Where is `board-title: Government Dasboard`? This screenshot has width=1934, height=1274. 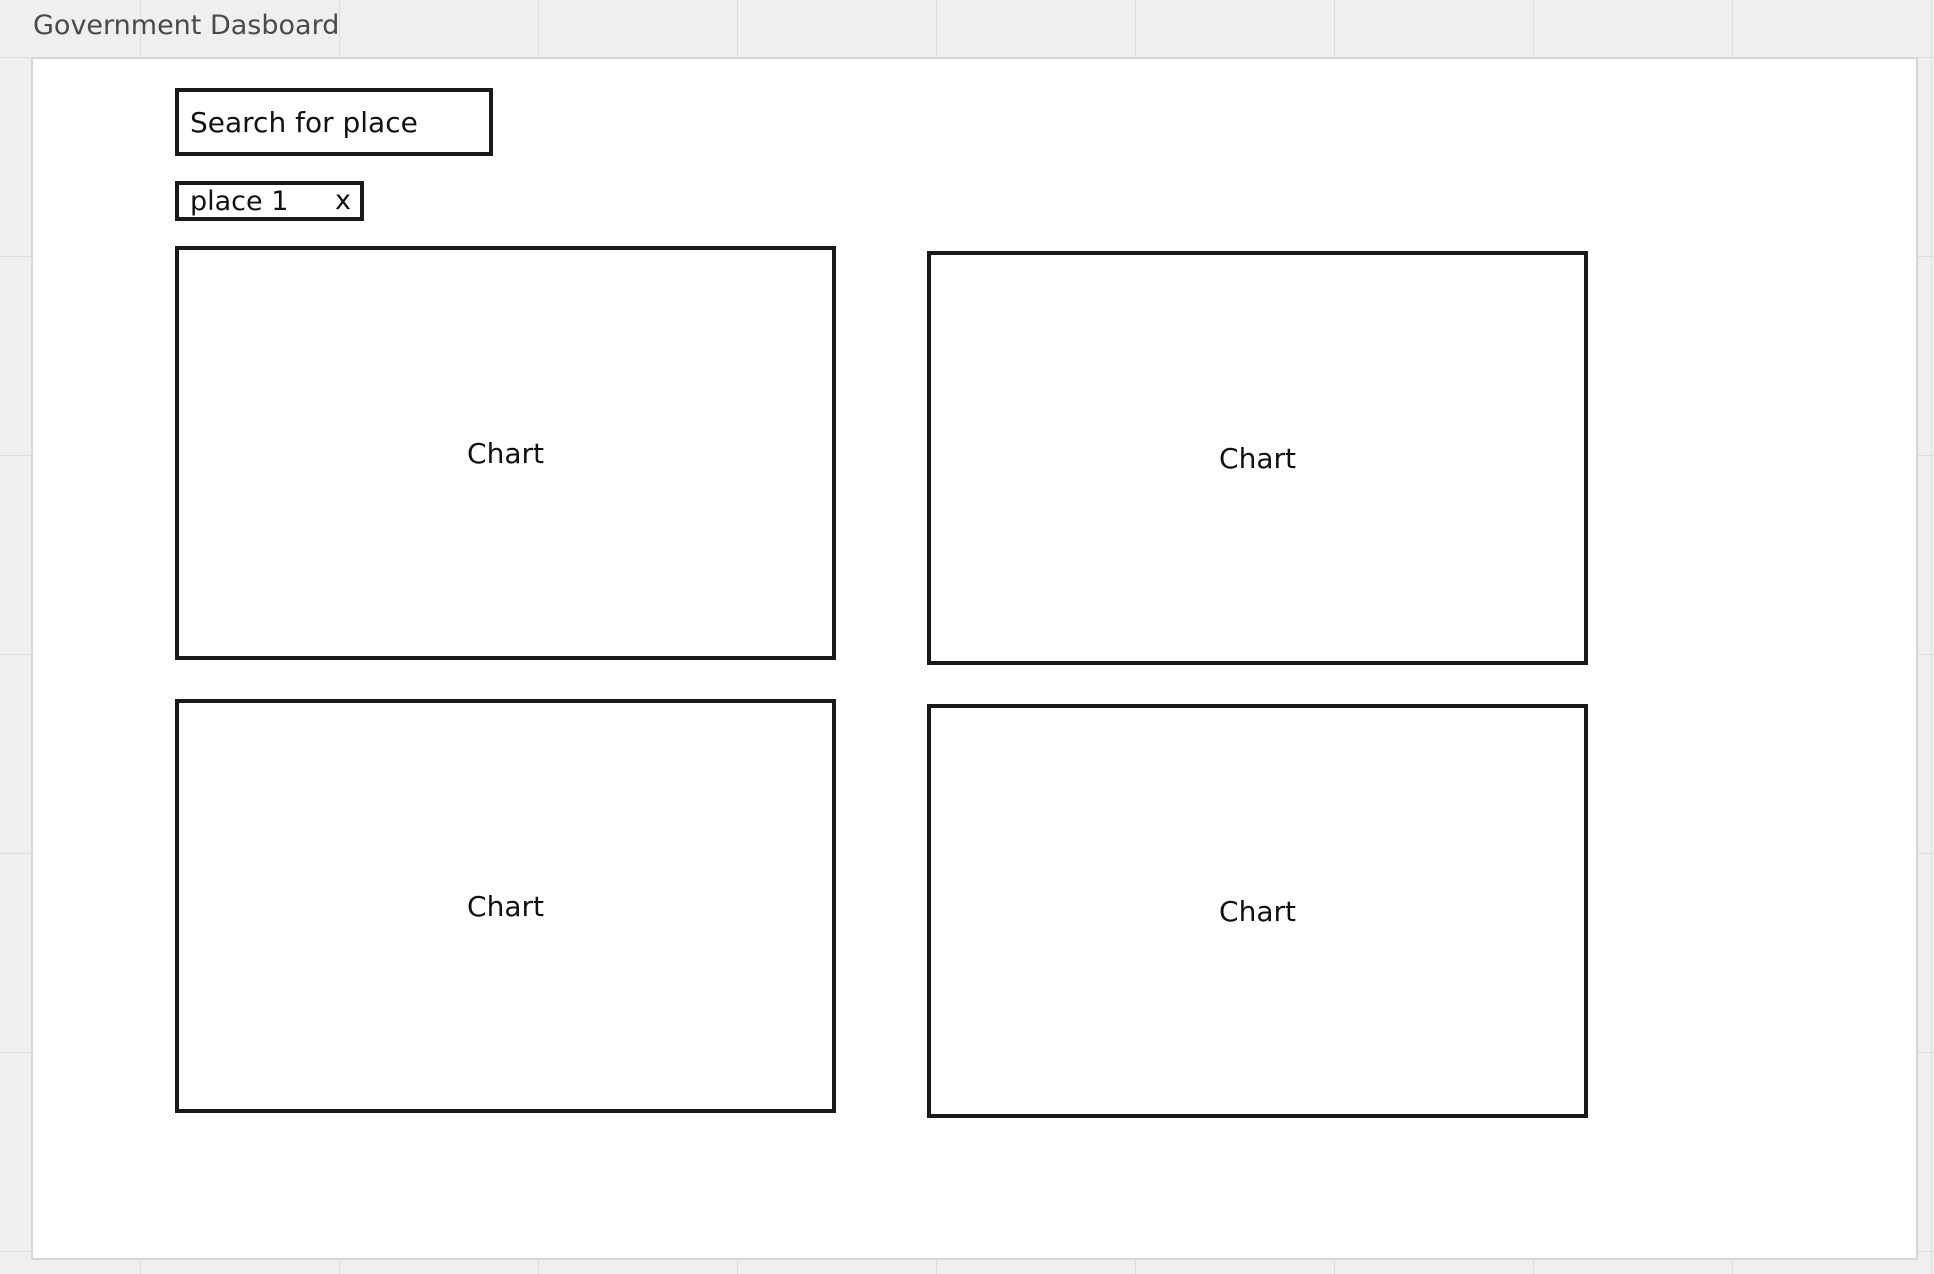
board-title: Government Dasboard is located at coordinates (186, 25).